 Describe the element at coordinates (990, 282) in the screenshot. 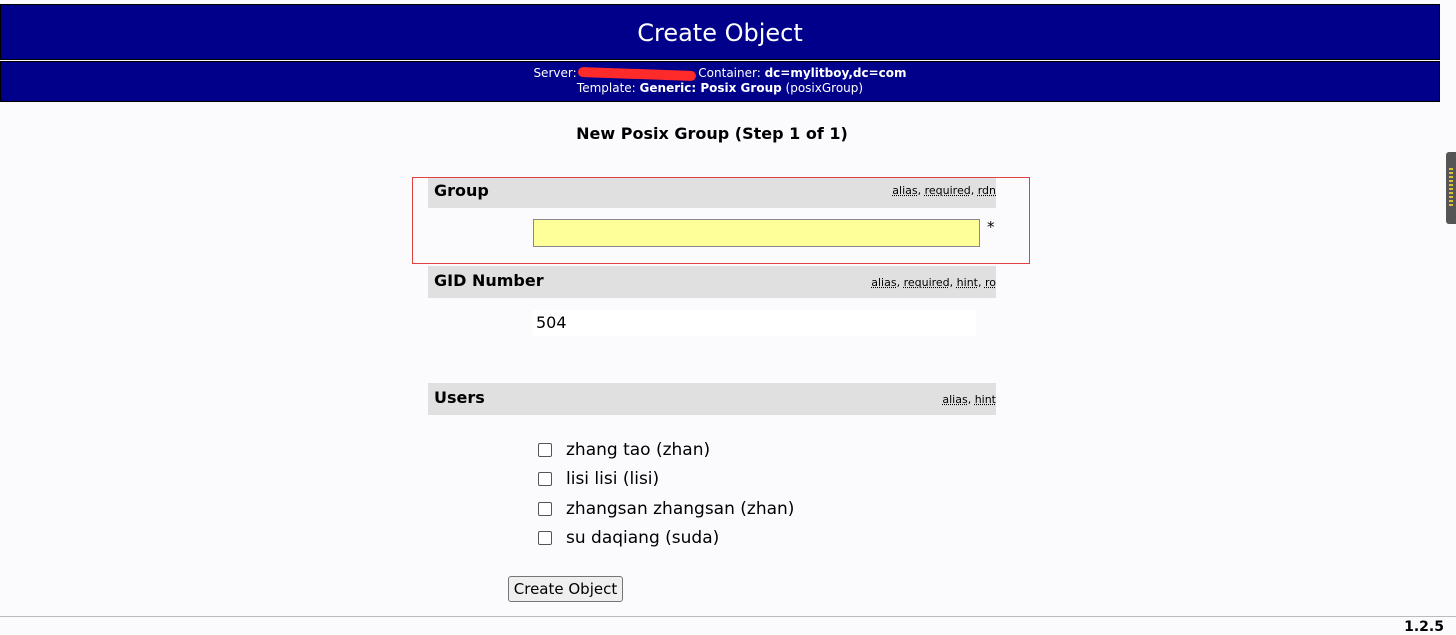

I see `gid-flag-ro: ro` at that location.